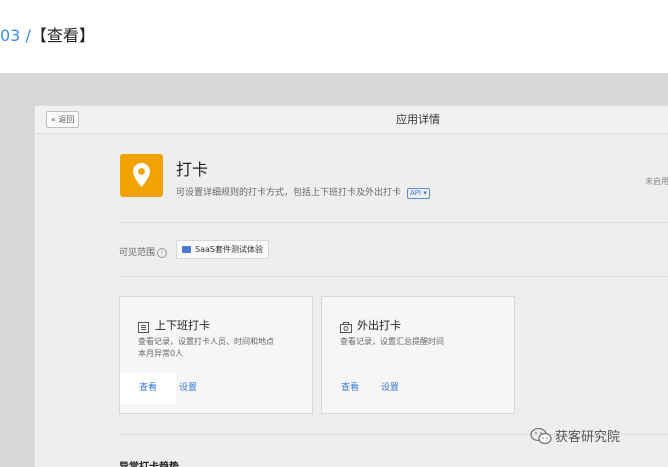 The image size is (668, 467). Describe the element at coordinates (229, 249) in the screenshot. I see `visibility-scope-text: SaaS套件测试体验` at that location.